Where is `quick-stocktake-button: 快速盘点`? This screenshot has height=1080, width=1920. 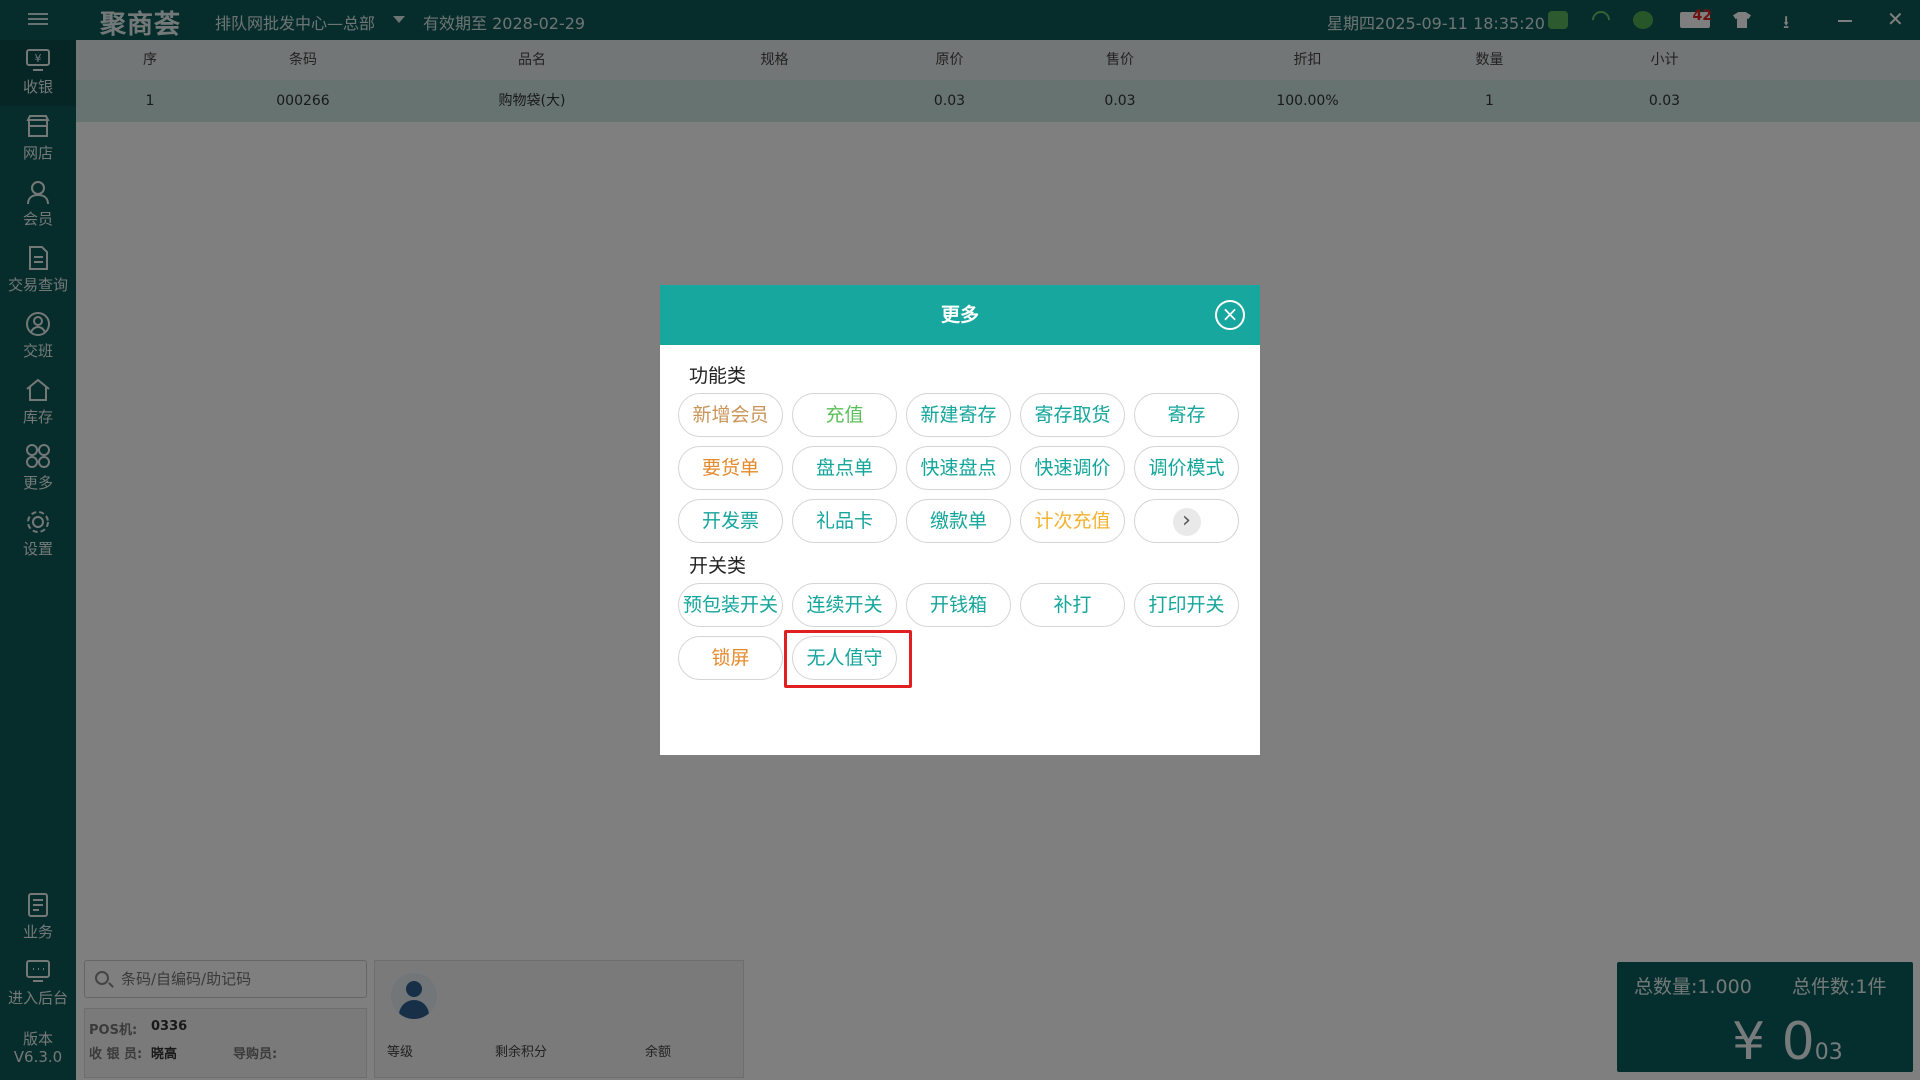 quick-stocktake-button: 快速盘点 is located at coordinates (958, 468).